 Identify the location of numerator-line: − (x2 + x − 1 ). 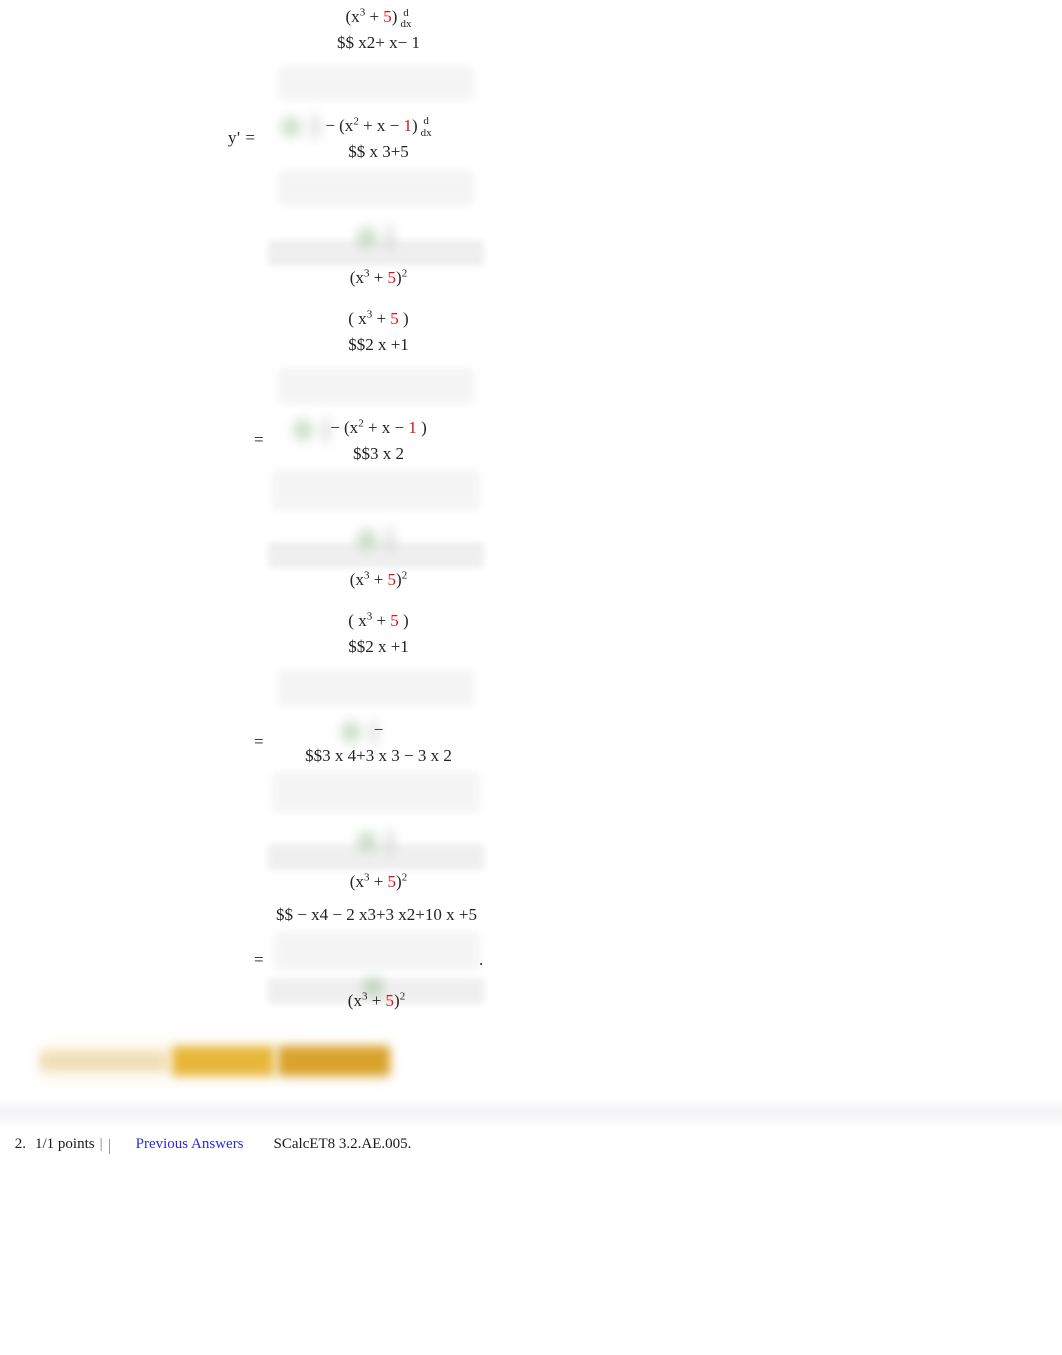
(378, 427).